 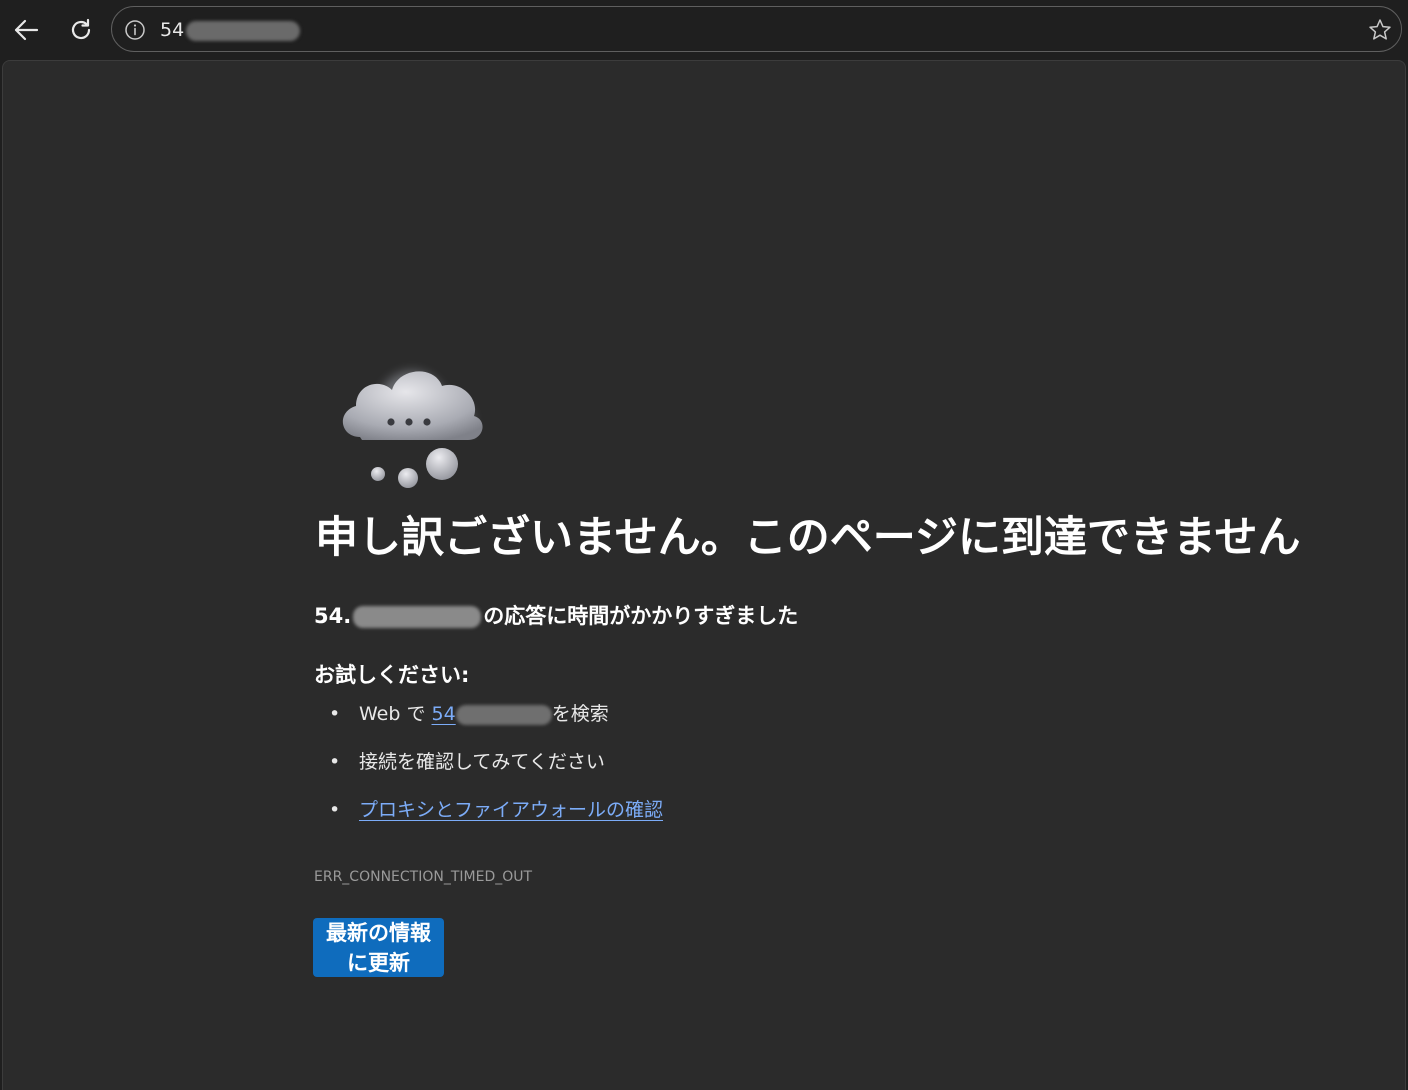 What do you see at coordinates (243, 30) in the screenshot?
I see `redacted-url` at bounding box center [243, 30].